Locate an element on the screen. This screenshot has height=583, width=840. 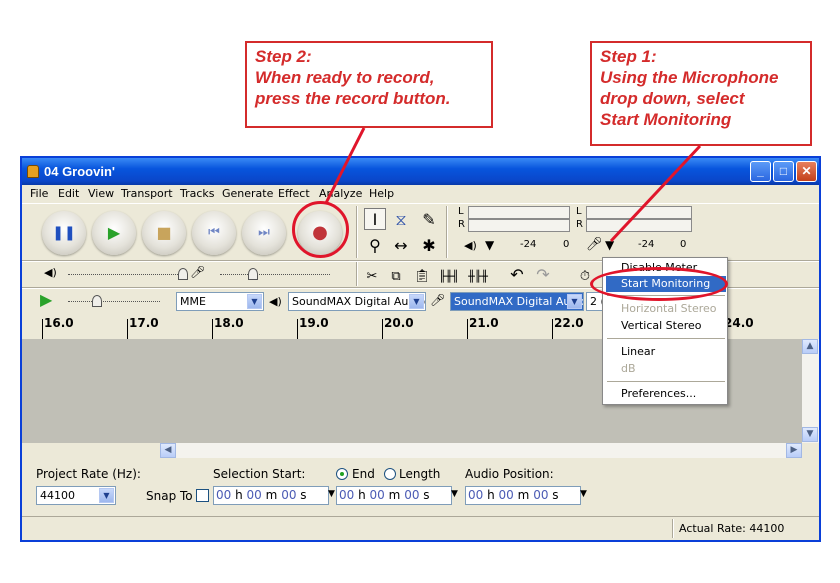
step1-arrow is located at coordinates (655, 193).